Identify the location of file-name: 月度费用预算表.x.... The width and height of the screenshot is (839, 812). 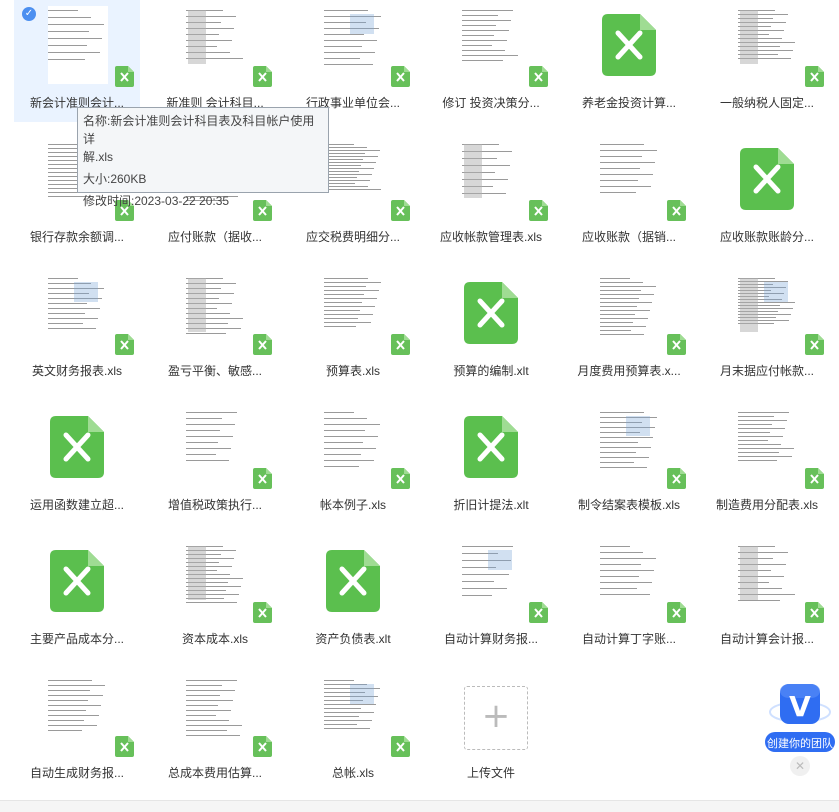
(629, 371).